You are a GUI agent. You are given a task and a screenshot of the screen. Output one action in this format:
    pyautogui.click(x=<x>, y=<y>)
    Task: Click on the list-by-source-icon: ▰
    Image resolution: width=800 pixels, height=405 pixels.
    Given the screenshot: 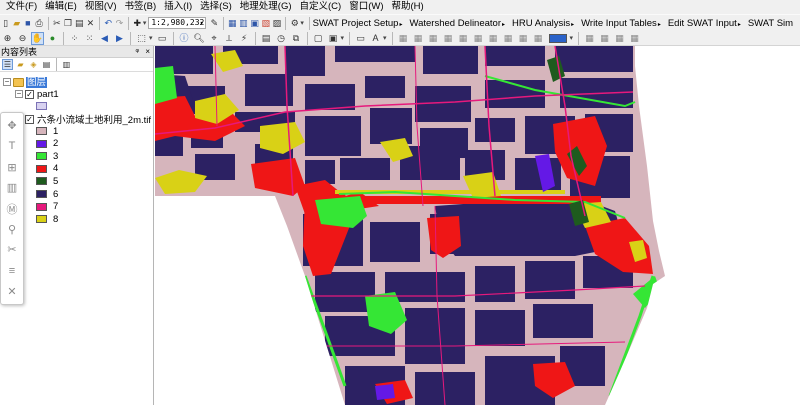 What is the action you would take?
    pyautogui.click(x=20, y=64)
    